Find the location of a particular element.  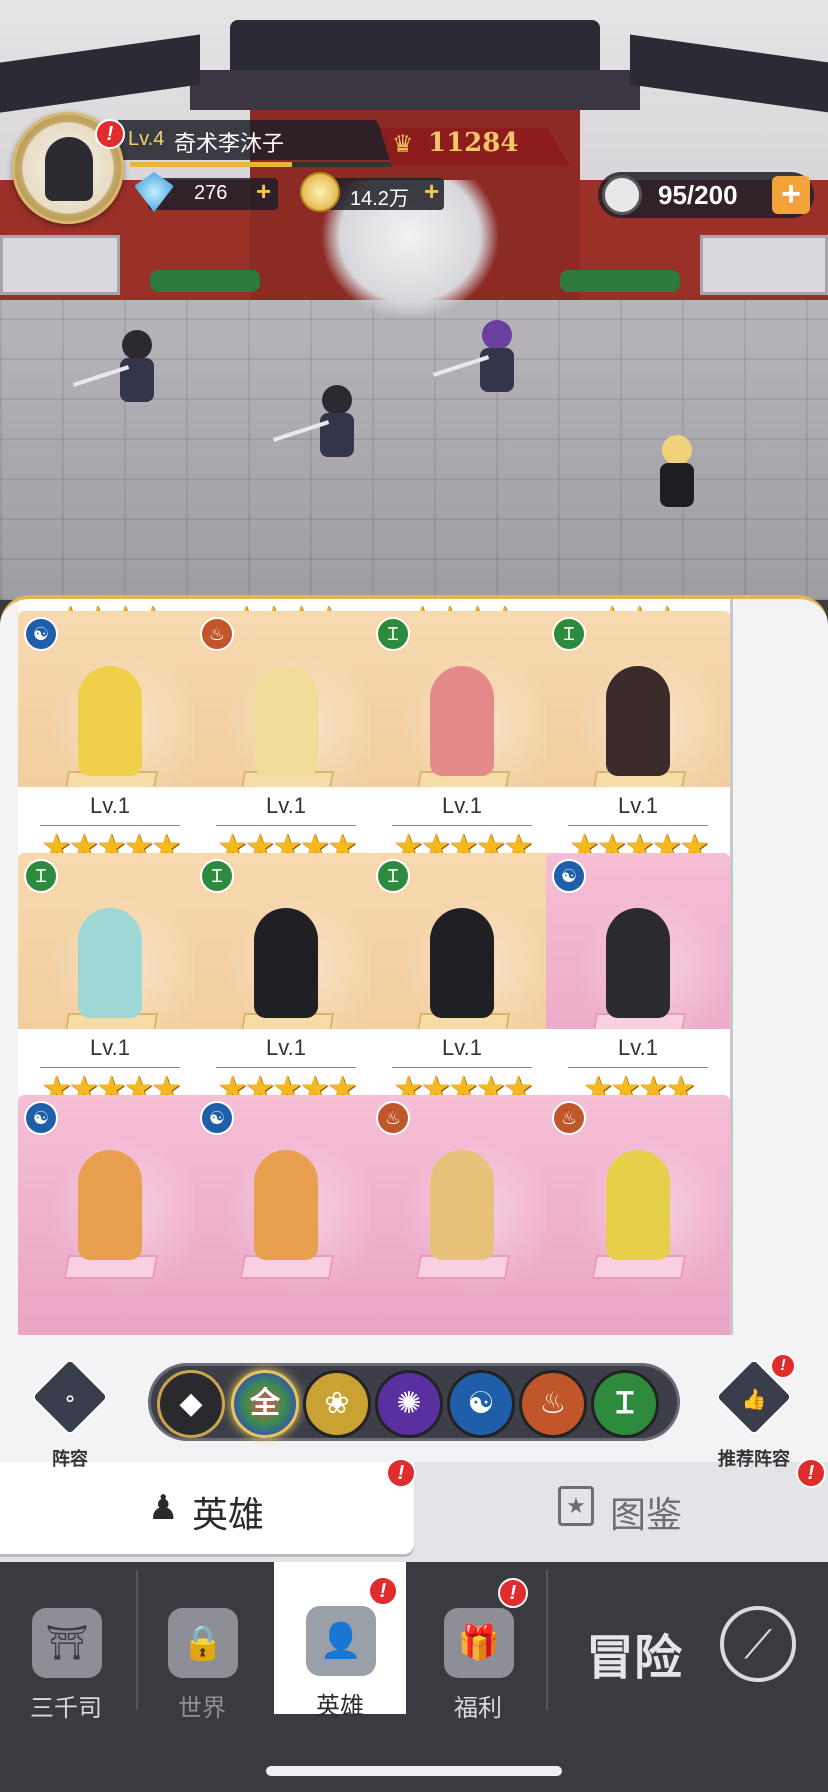

gem-counter: 276 + is located at coordinates (206, 192).